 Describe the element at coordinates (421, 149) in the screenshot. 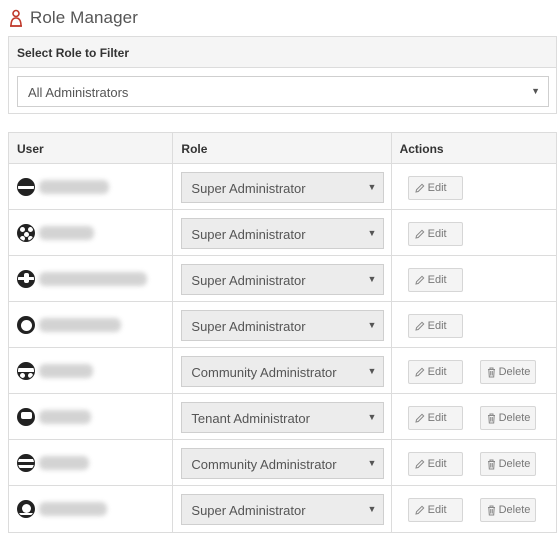

I see `column-header-actions: Actions` at that location.